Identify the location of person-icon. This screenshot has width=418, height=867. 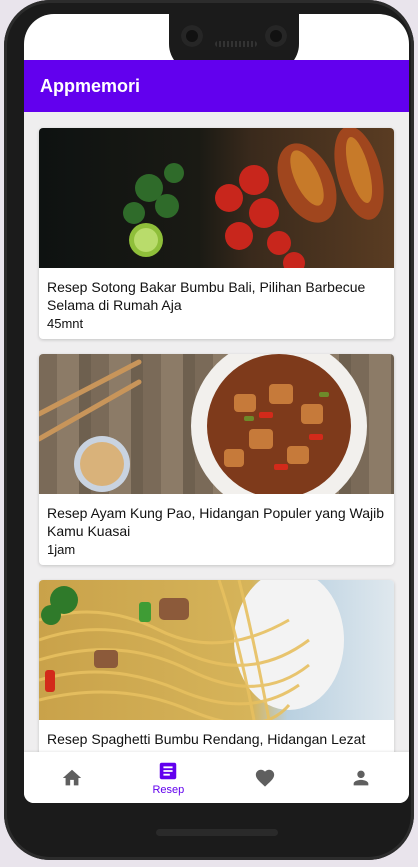
(361, 777).